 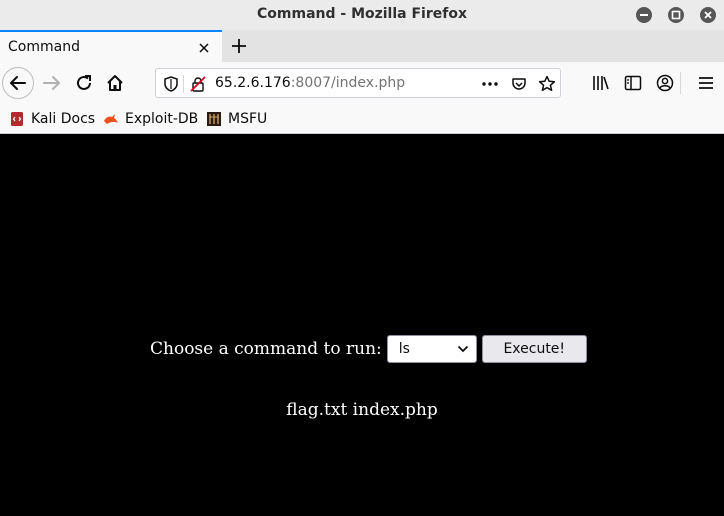 What do you see at coordinates (431, 349) in the screenshot?
I see `command-select: ls` at bounding box center [431, 349].